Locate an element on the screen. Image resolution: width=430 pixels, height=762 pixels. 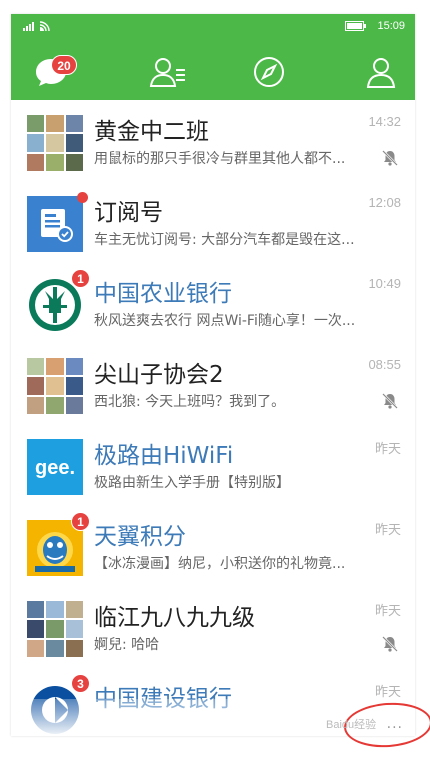
chat-name: 临江九八九九级 is located at coordinates (174, 618).